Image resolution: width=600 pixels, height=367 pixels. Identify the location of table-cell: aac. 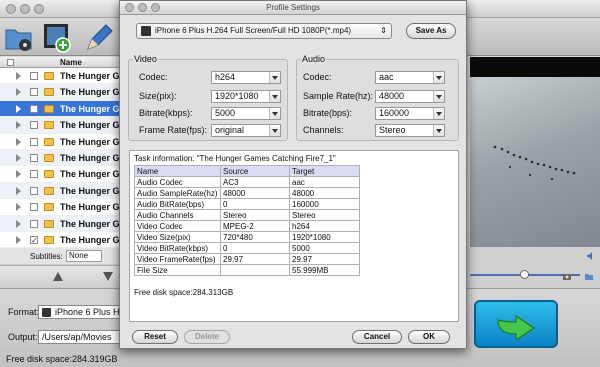
(324, 182).